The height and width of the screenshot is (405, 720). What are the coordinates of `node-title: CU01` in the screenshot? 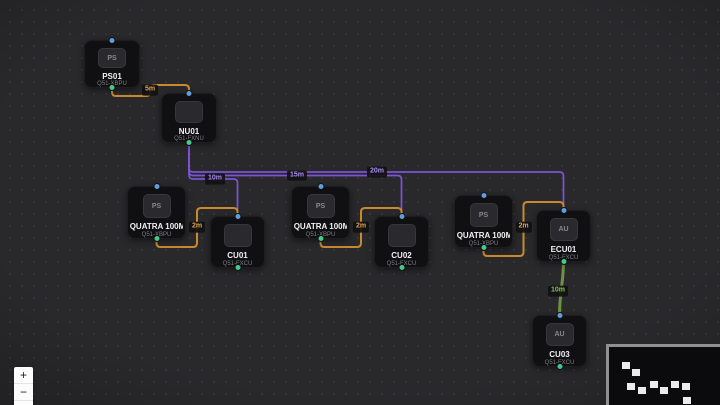 It's located at (237, 255).